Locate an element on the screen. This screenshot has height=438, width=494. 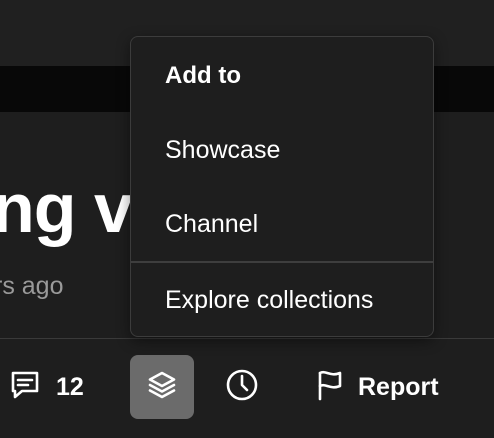
explore-collections-link: Explore collections is located at coordinates (269, 300).